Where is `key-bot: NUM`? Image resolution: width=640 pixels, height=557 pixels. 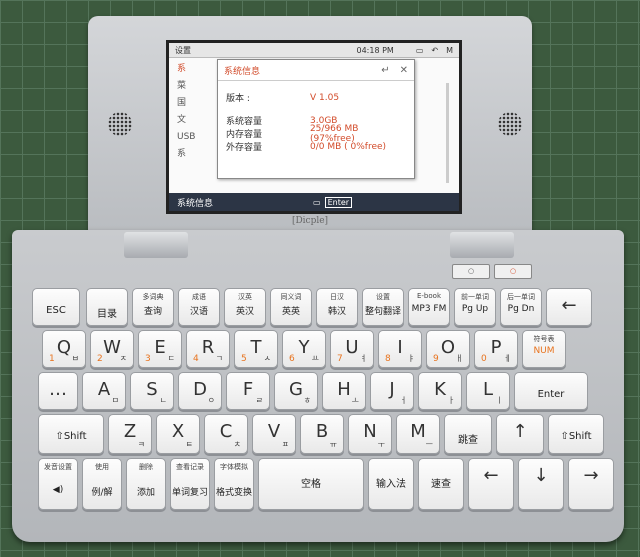
key-bot: NUM is located at coordinates (544, 351).